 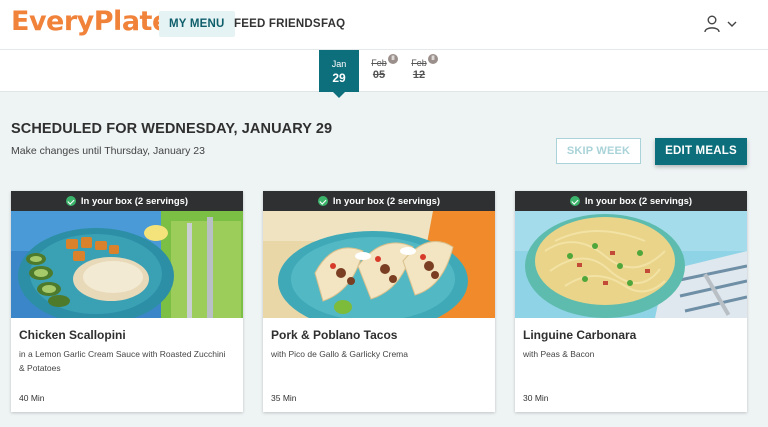 What do you see at coordinates (559, 354) in the screenshot?
I see `meal-description: with Peas & Bacon` at bounding box center [559, 354].